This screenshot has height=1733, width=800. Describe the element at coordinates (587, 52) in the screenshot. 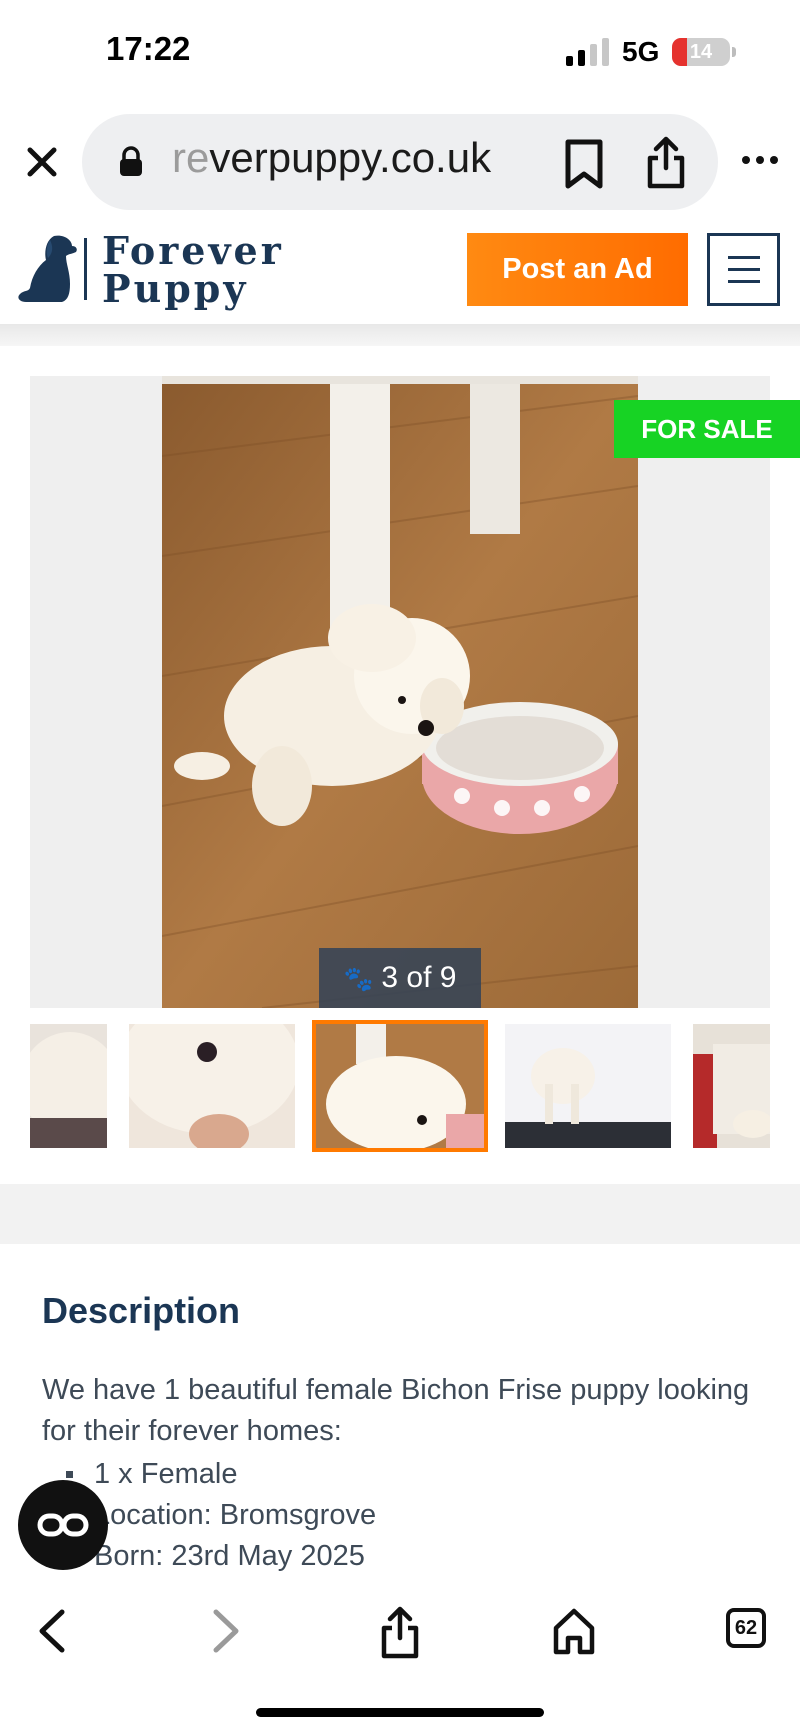

I see `signal-strength-icon` at that location.